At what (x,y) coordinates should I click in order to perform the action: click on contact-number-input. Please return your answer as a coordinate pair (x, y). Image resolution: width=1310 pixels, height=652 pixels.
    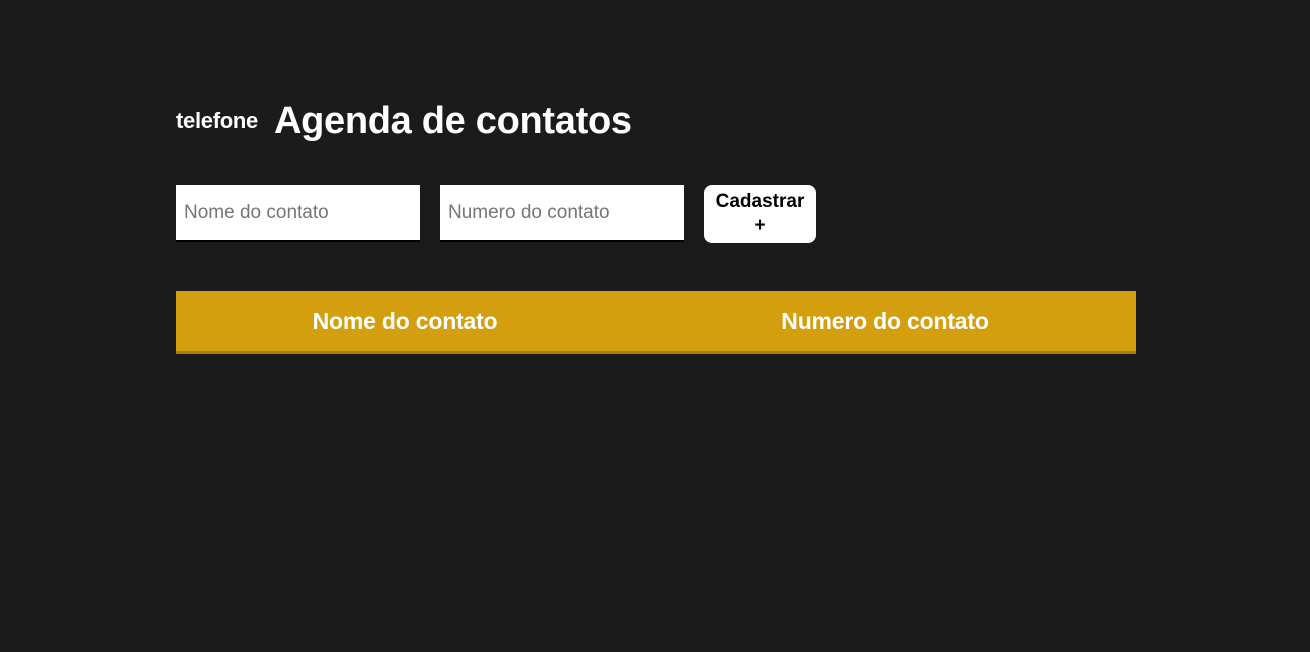
    Looking at the image, I should click on (562, 213).